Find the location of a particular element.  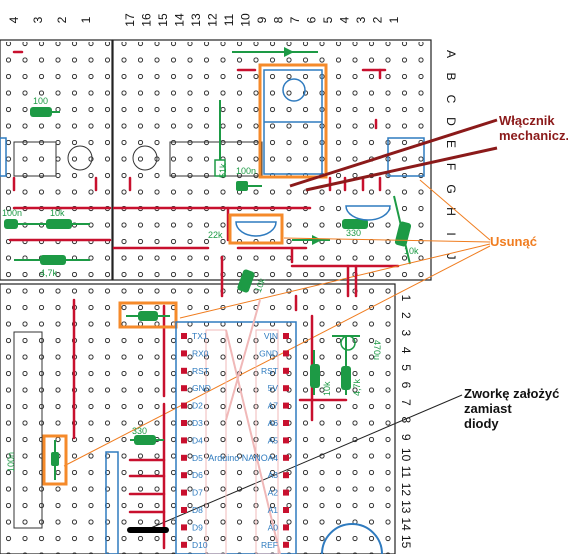

row-letter-label: E is located at coordinates (451, 144).